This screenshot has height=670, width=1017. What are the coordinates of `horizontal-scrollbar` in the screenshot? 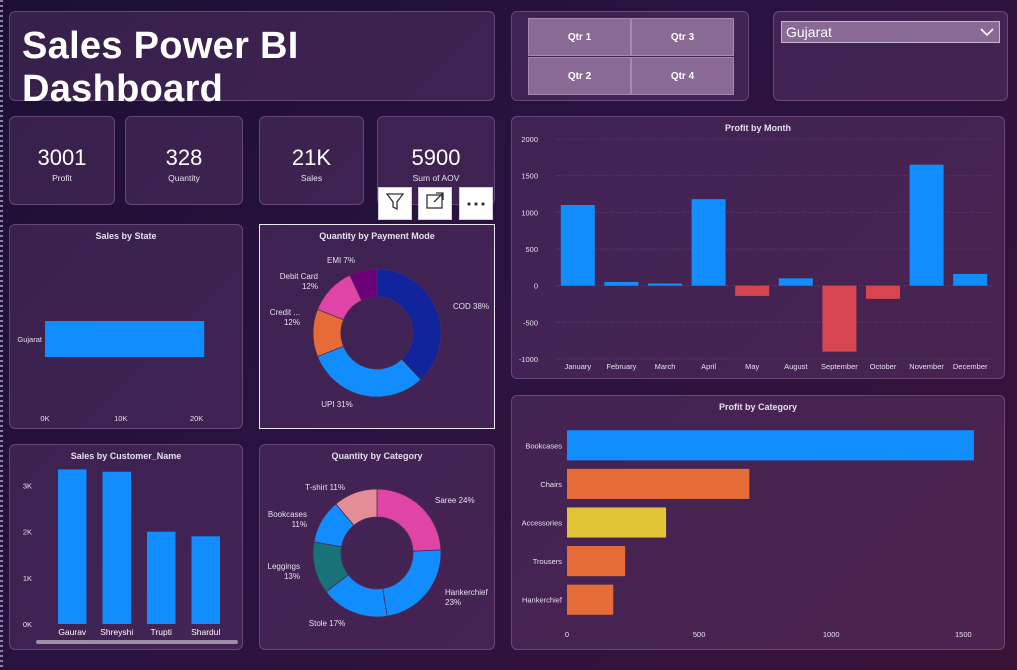 It's located at (137, 642).